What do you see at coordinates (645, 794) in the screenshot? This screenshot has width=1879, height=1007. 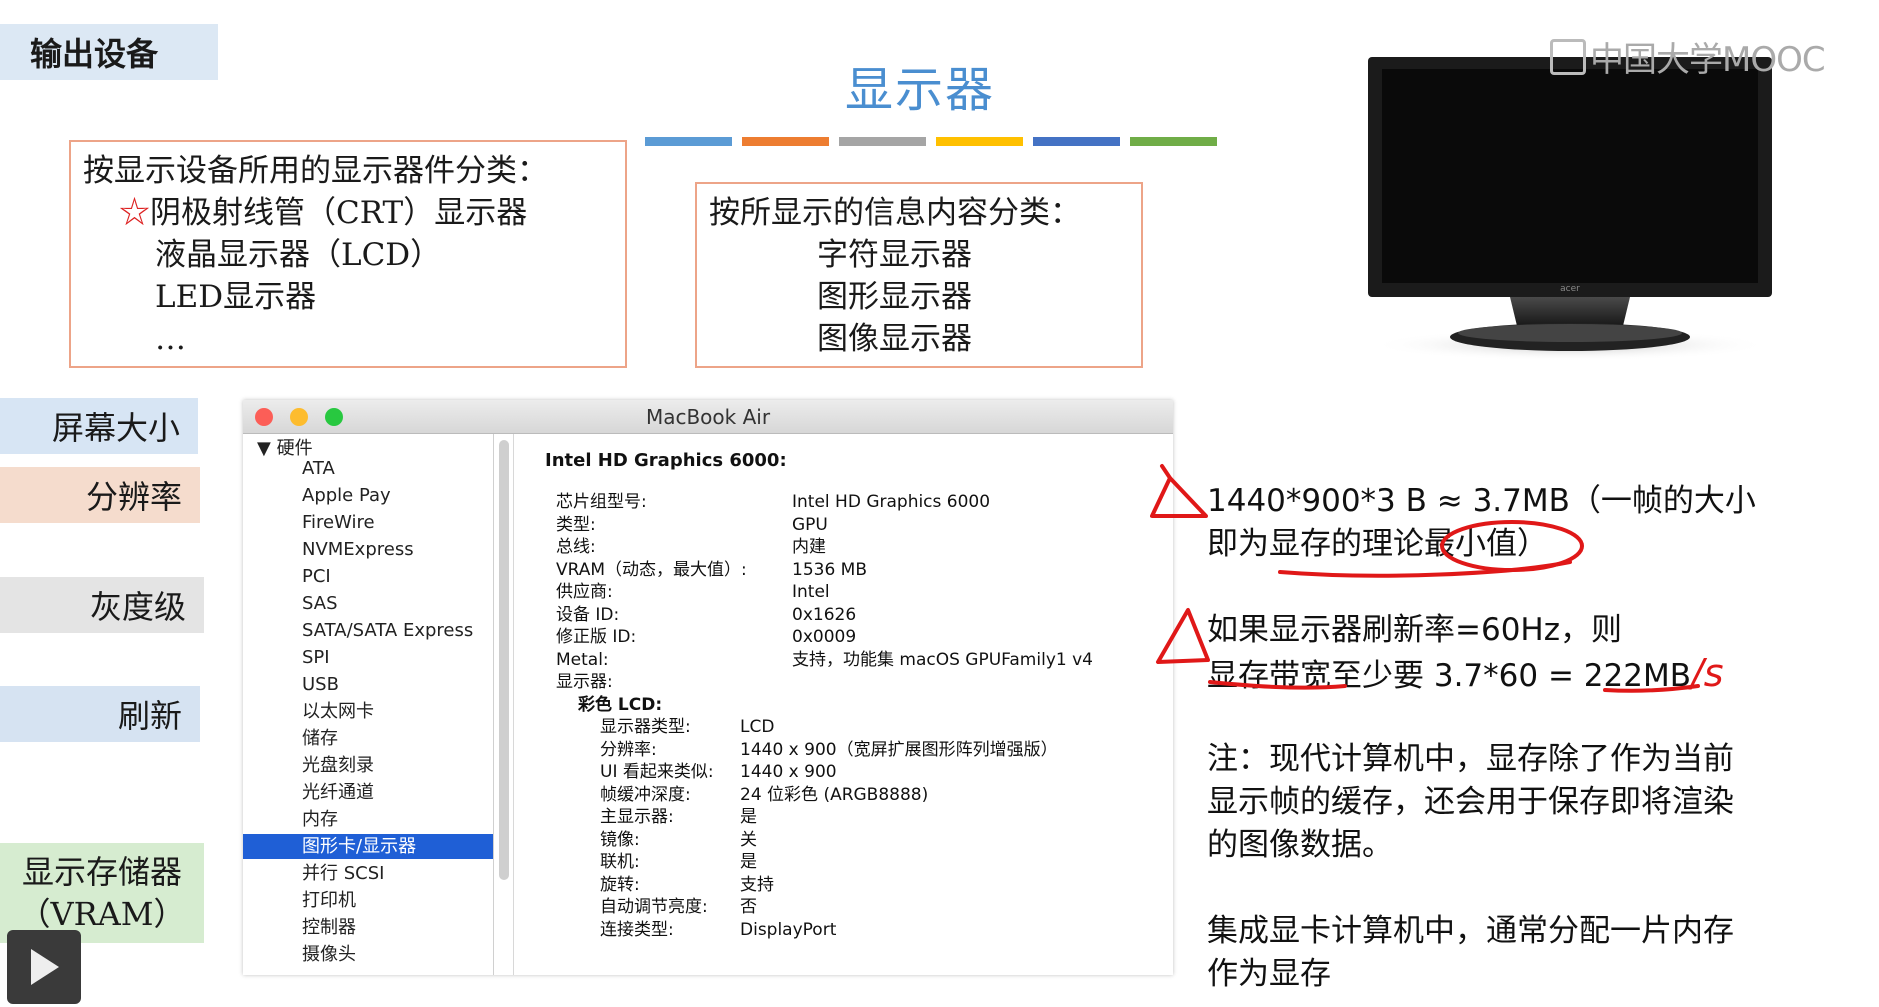 I see `detail-key: 帧缓冲深度:` at bounding box center [645, 794].